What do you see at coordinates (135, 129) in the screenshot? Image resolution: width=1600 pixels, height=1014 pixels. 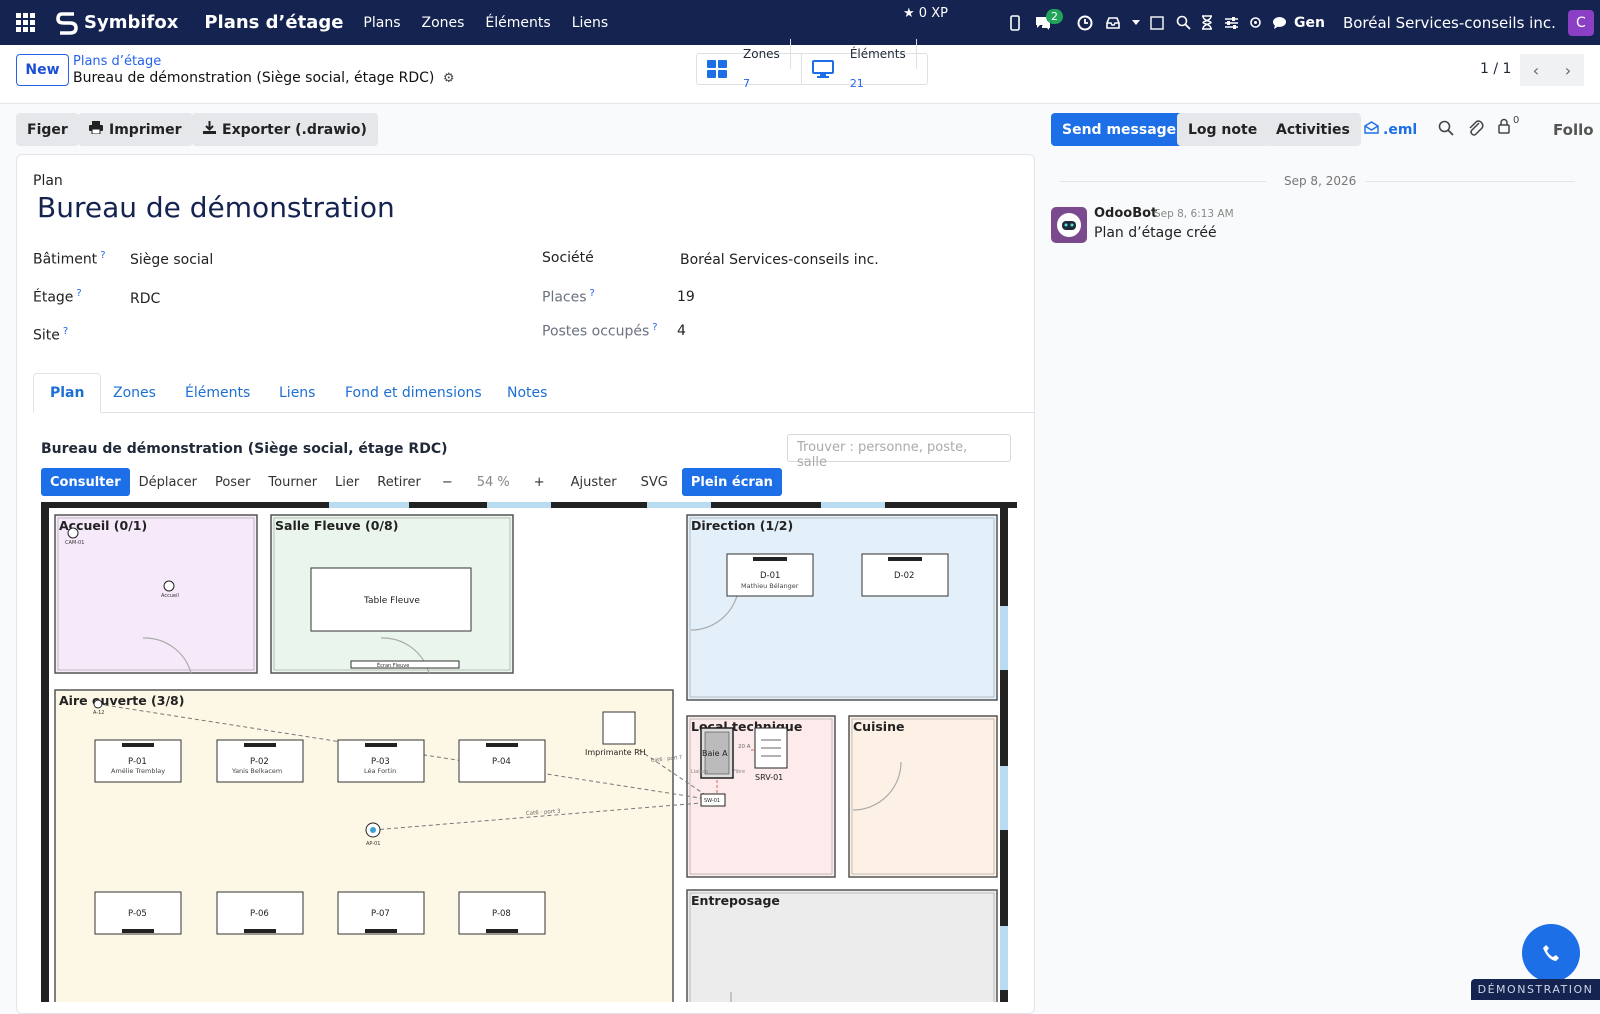 I see `imprimer-button: Imprimer` at bounding box center [135, 129].